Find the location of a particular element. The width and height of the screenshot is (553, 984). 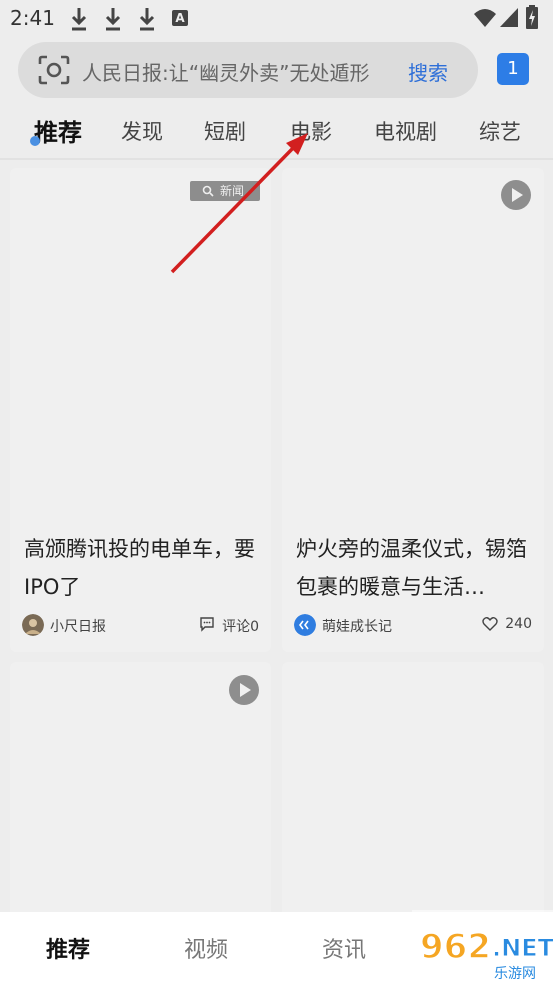

tabs-divider is located at coordinates (276, 159).